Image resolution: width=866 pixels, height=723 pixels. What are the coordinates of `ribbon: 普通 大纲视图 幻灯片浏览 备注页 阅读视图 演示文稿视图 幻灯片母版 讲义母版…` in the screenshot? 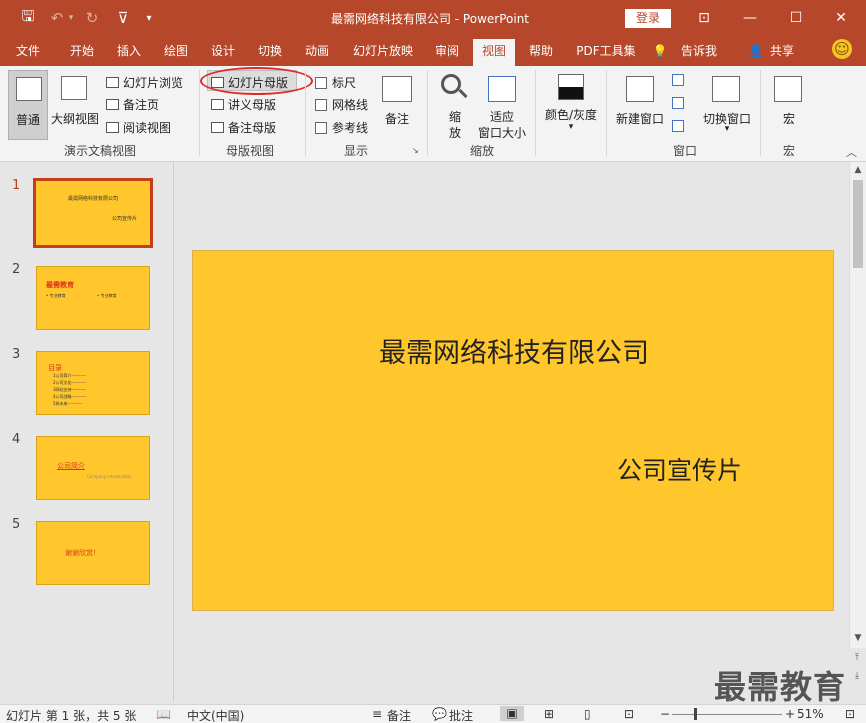 It's located at (433, 114).